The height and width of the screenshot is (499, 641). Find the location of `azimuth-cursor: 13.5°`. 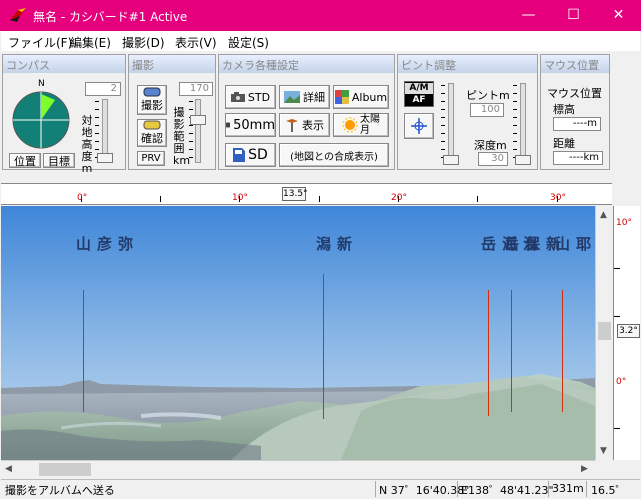

azimuth-cursor: 13.5° is located at coordinates (295, 194).